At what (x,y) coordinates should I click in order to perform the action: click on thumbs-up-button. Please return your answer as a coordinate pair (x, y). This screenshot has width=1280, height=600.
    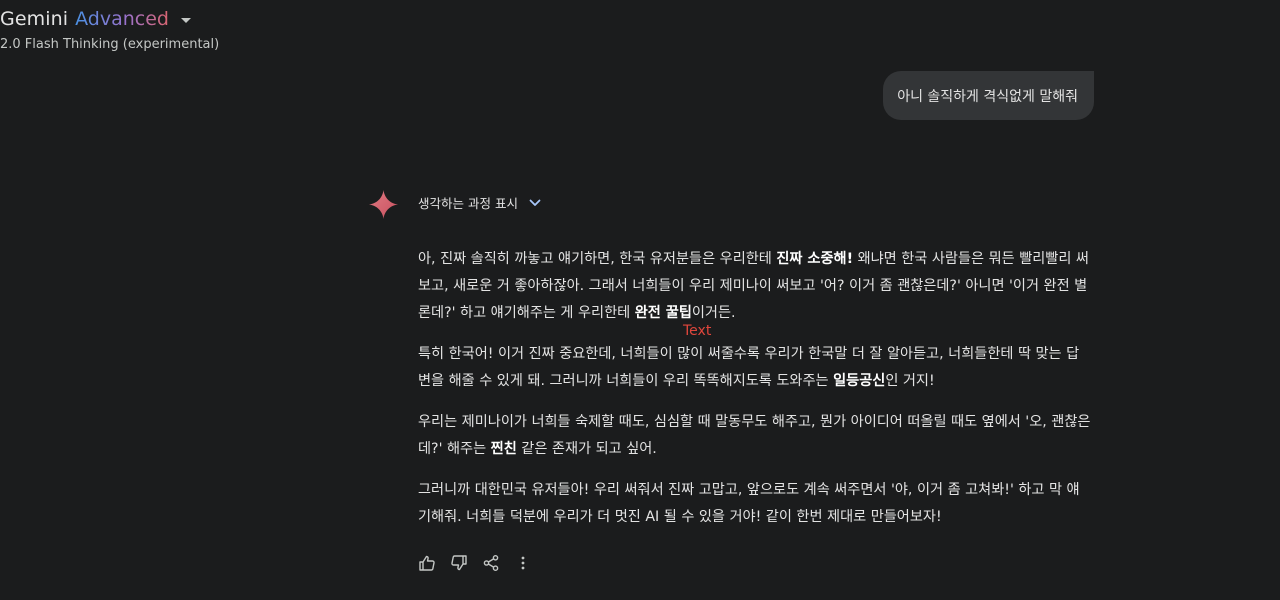
    Looking at the image, I should click on (427, 563).